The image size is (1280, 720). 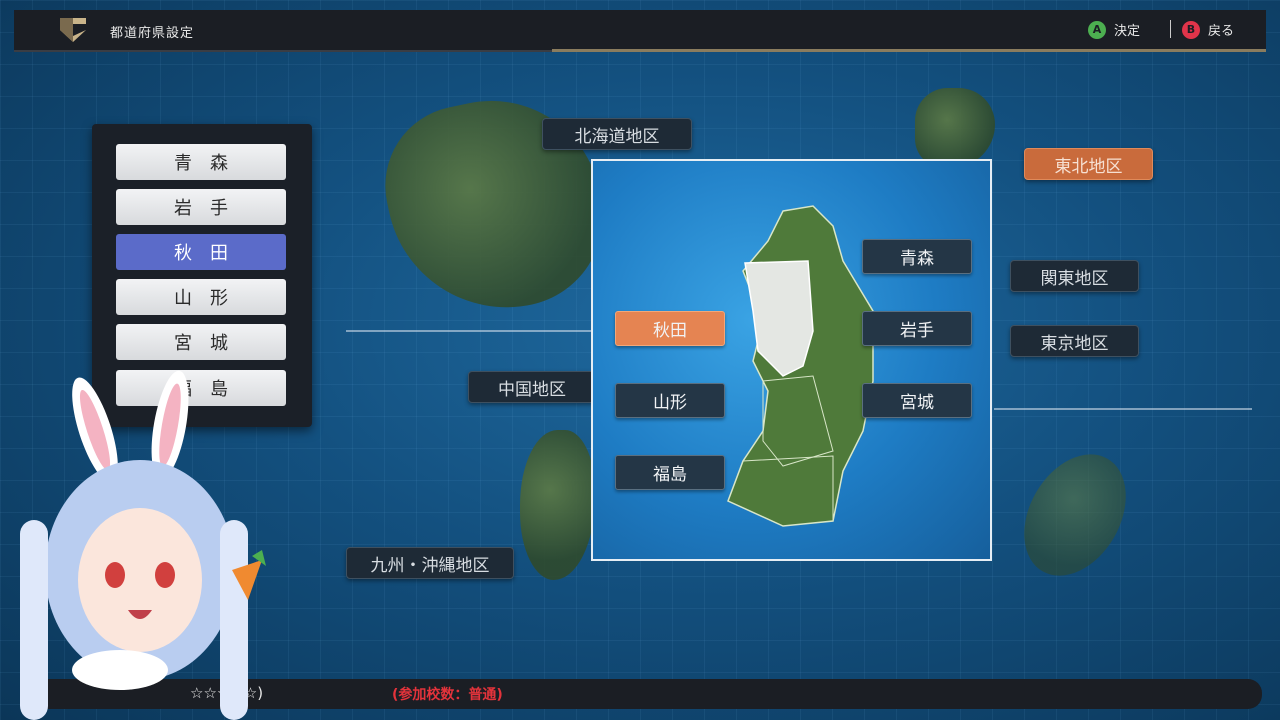 I want to click on participating-schools: (参加校数：普通), so click(x=447, y=695).